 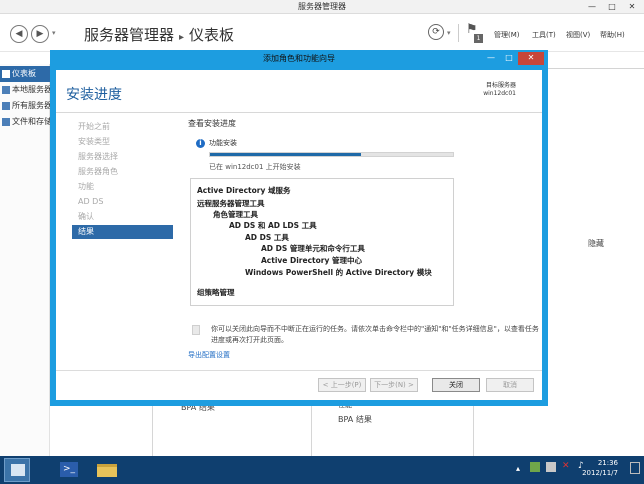 What do you see at coordinates (299, 370) in the screenshot?
I see `footer-divider` at bounding box center [299, 370].